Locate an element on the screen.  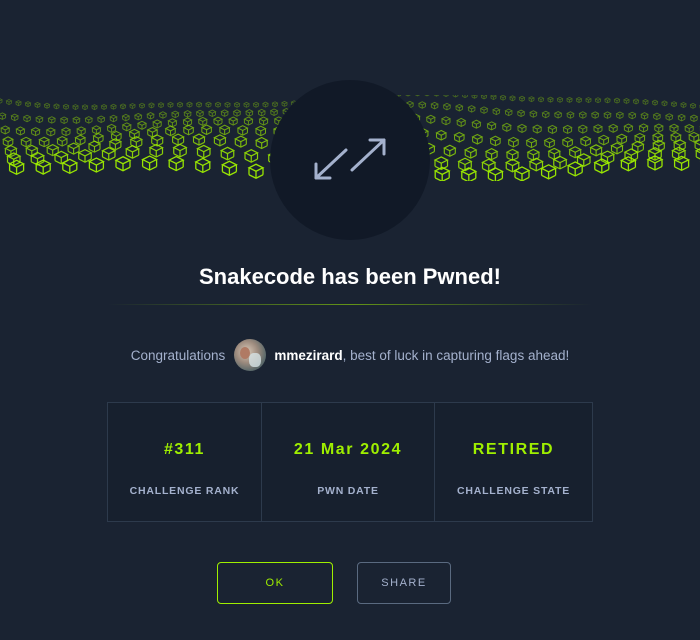
avatar is located at coordinates (250, 355).